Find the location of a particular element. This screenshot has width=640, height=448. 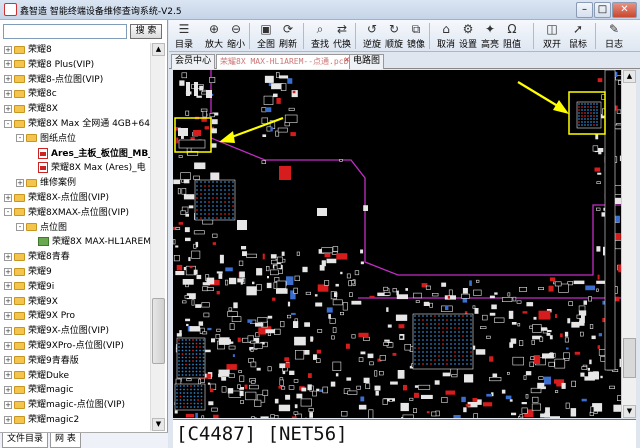

tree-folder-item: + 荣耀8 is located at coordinates (28, 50).